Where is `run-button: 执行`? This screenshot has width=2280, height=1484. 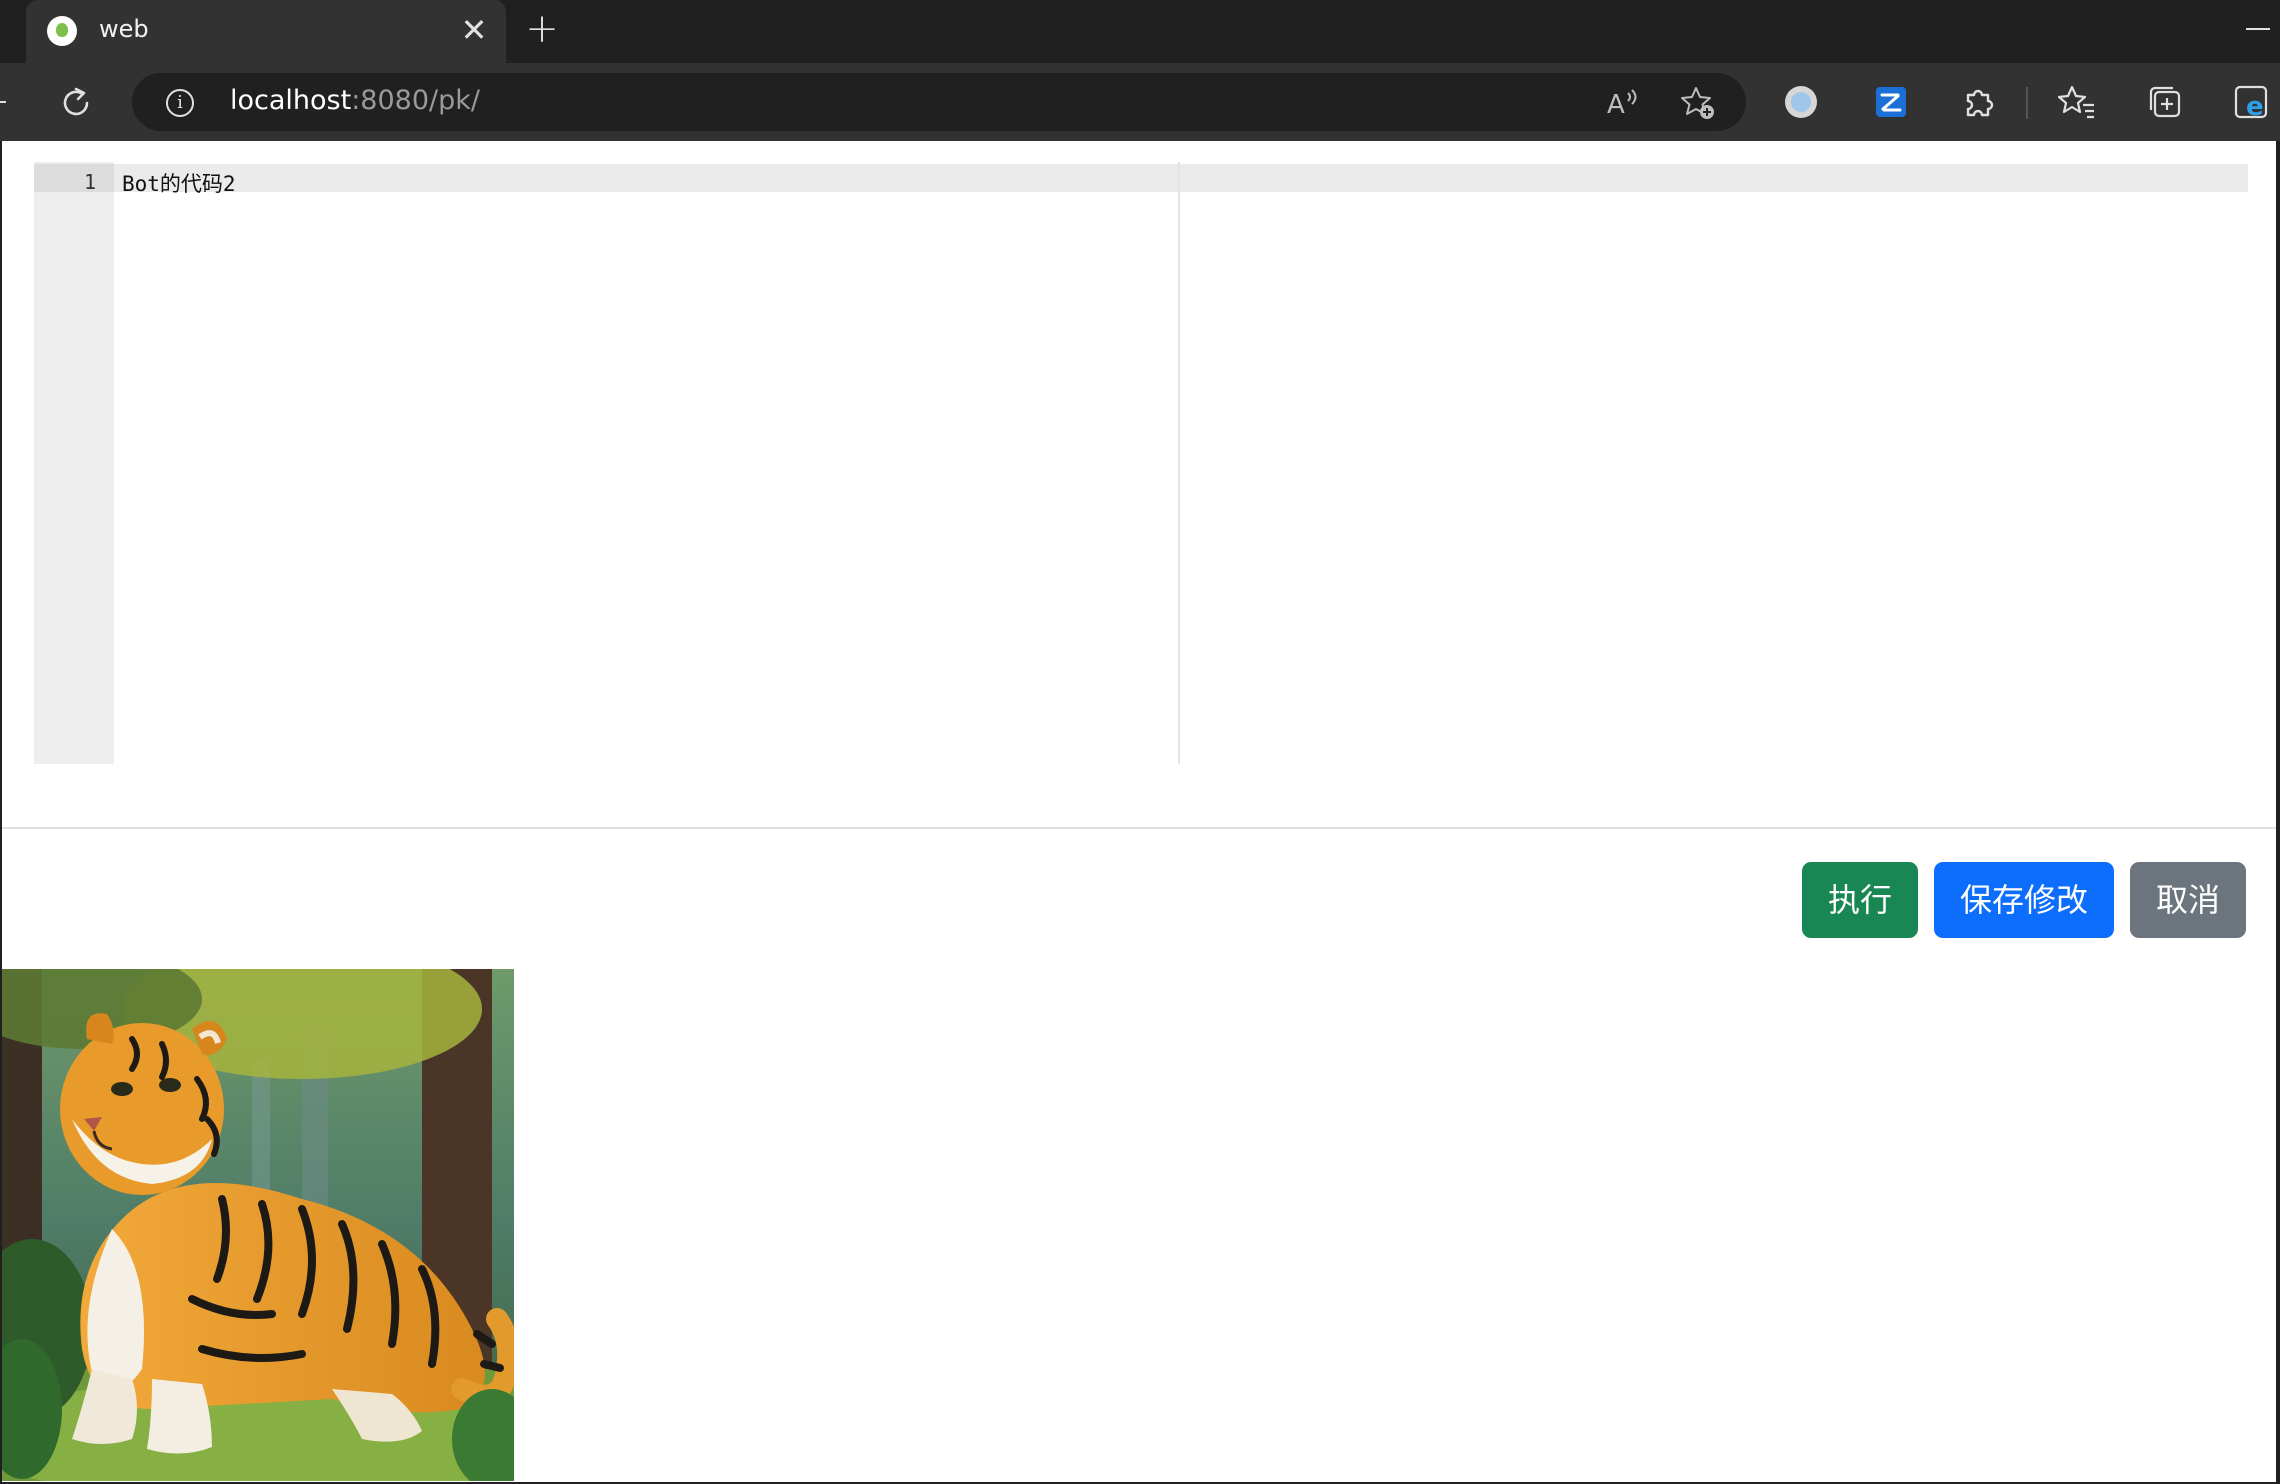
run-button: 执行 is located at coordinates (1860, 900).